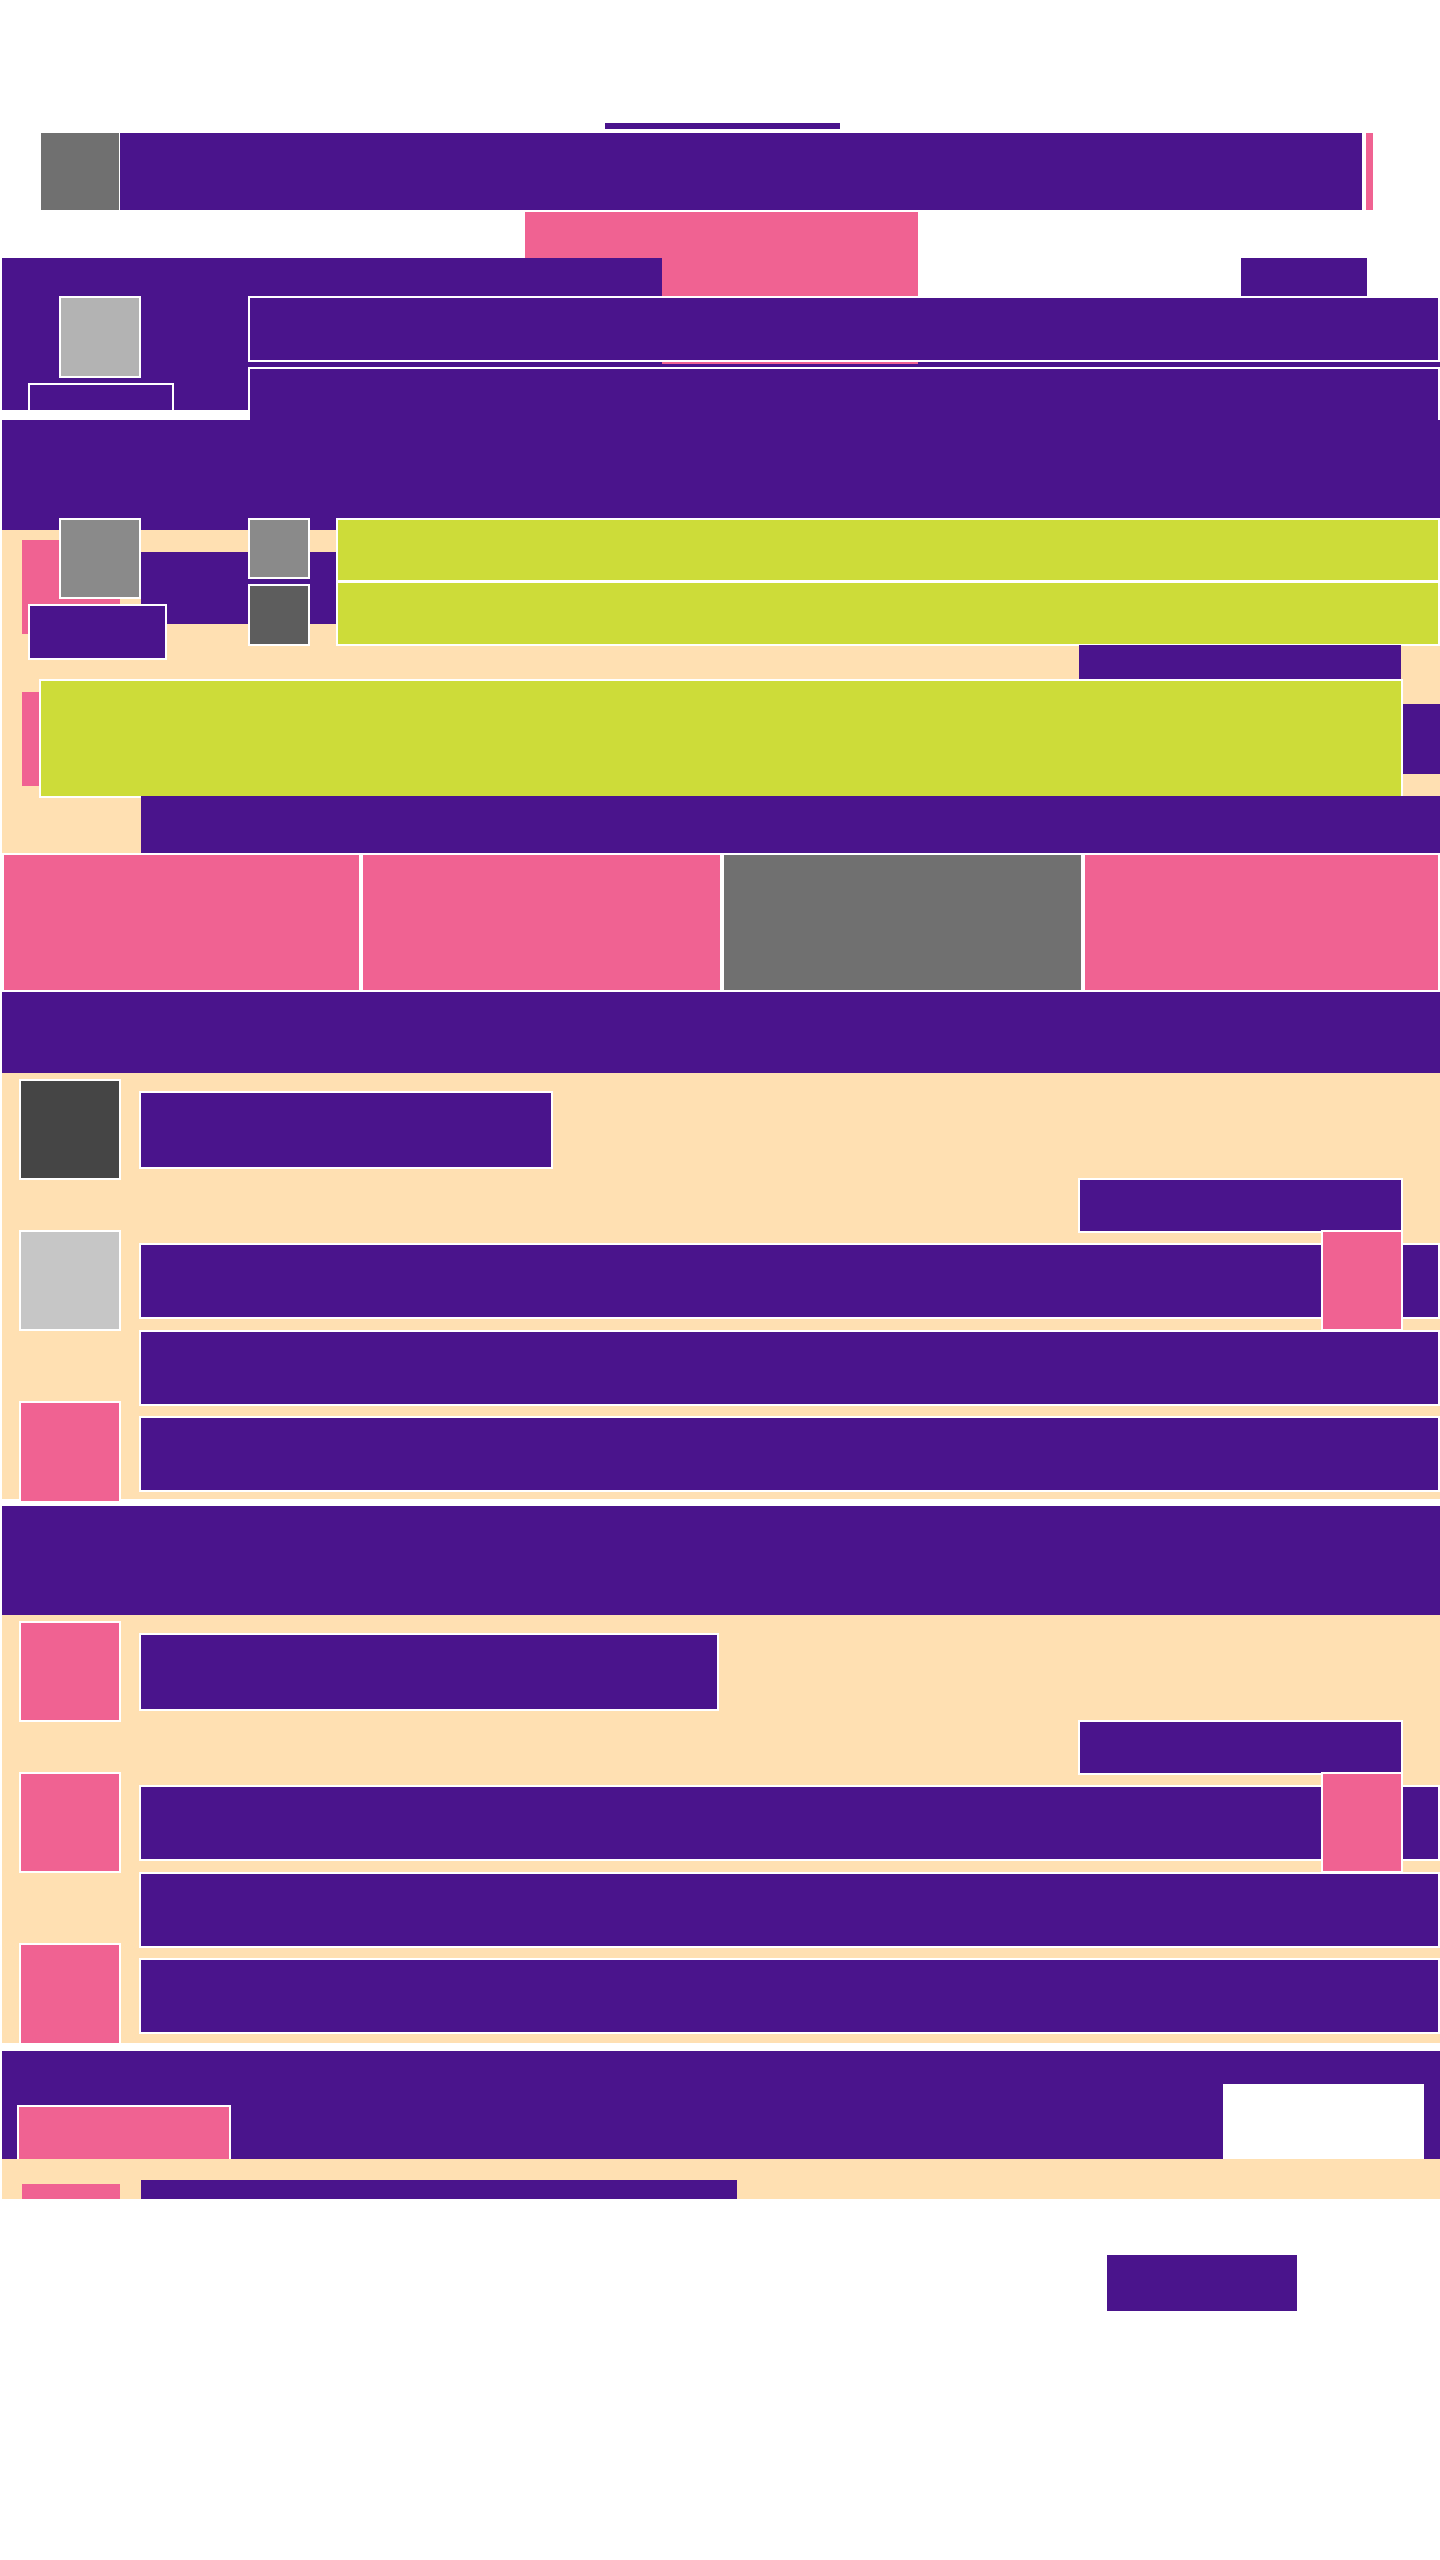 This screenshot has height=2560, width=1440. What do you see at coordinates (80, 171) in the screenshot?
I see `menu-icon` at bounding box center [80, 171].